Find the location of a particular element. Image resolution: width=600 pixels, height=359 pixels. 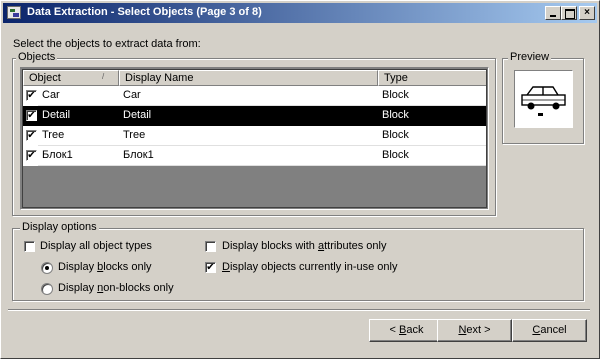

display-all-types-checkbox is located at coordinates (29, 246).